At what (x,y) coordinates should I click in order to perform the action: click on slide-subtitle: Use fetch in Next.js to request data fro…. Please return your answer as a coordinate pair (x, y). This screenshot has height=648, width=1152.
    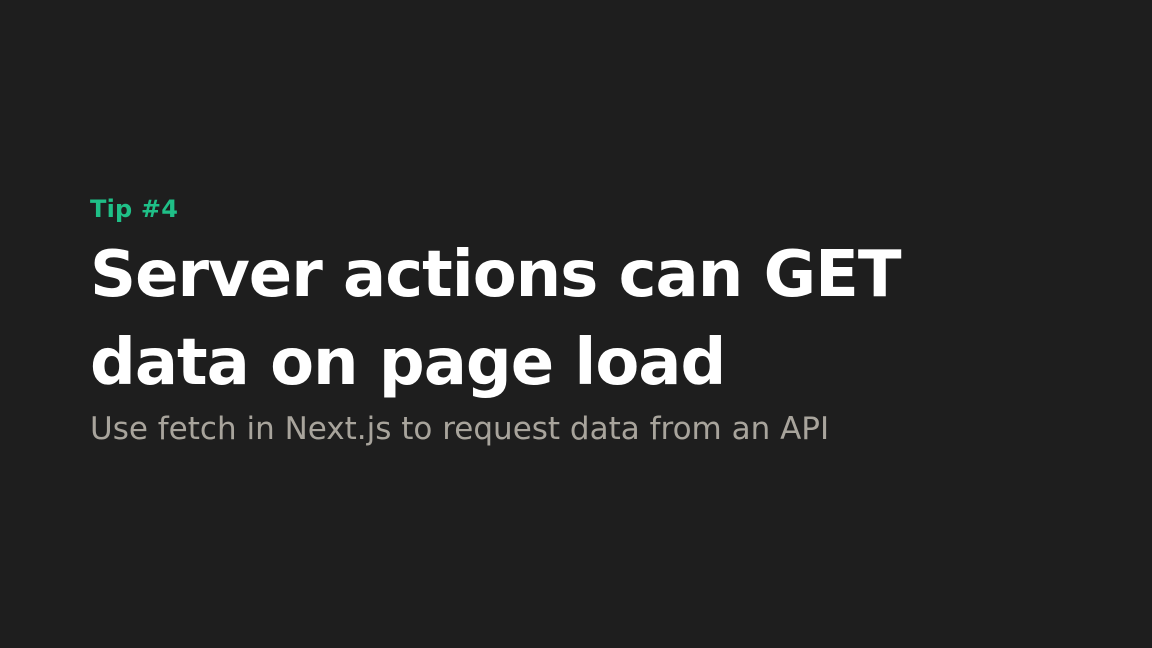
    Looking at the image, I should click on (460, 429).